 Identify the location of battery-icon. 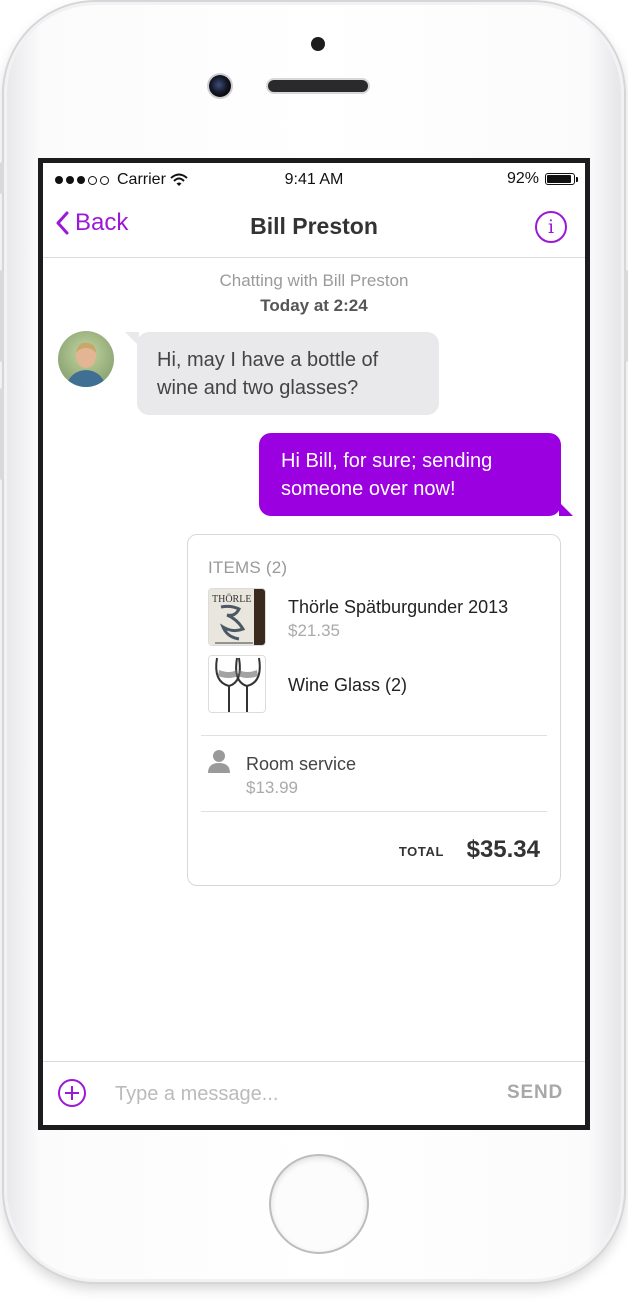
(561, 179).